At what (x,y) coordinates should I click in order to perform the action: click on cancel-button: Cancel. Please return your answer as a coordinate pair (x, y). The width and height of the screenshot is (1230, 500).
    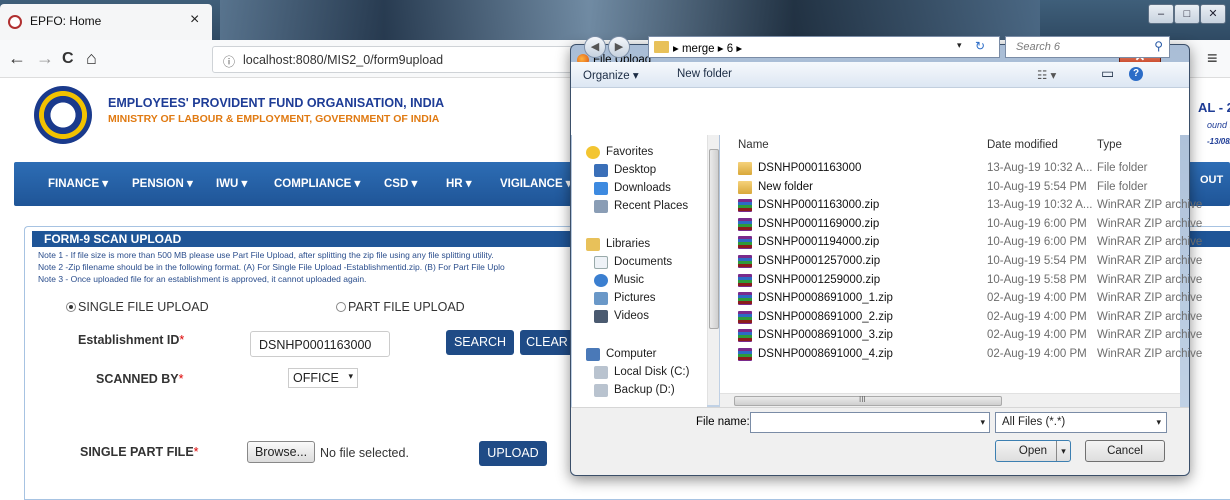
    Looking at the image, I should click on (1125, 451).